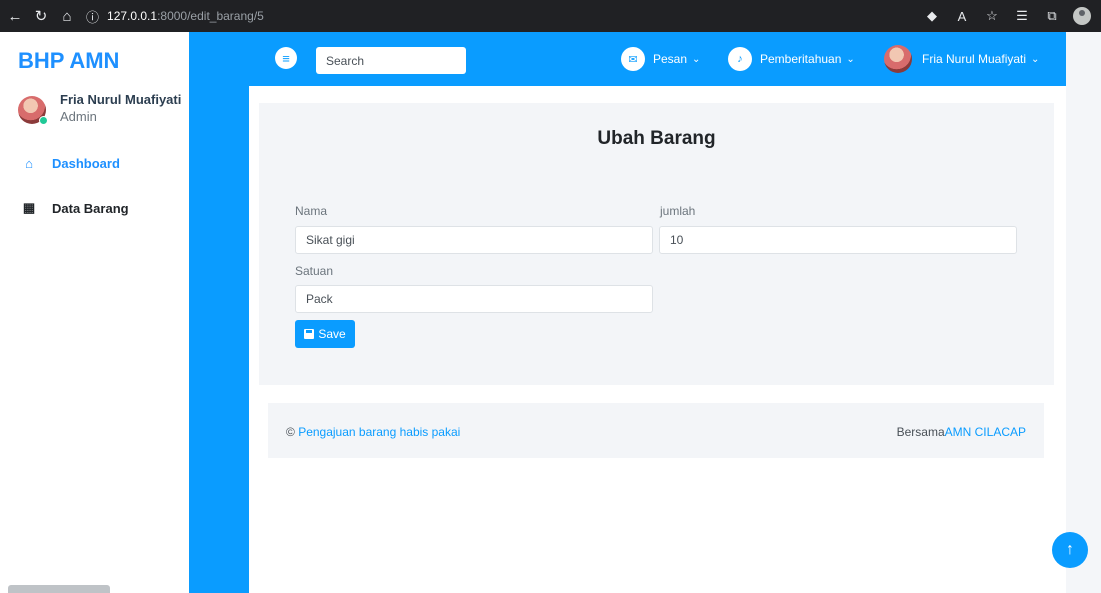 This screenshot has height=593, width=1101. I want to click on online-status-dot, so click(43, 120).